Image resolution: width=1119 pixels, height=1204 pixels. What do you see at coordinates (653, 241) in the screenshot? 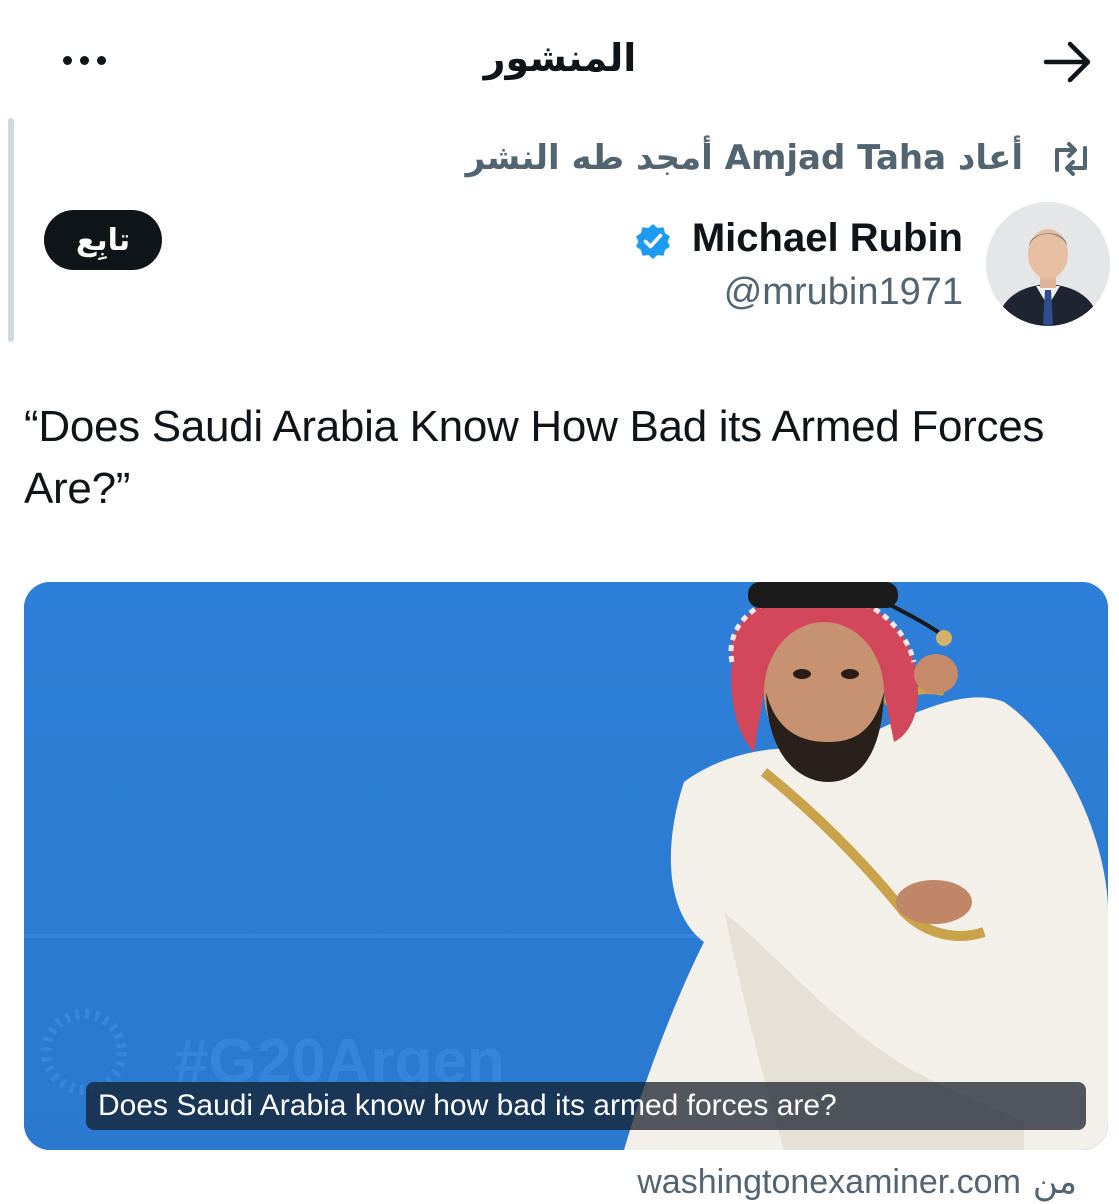
I see `verified-badge-icon` at bounding box center [653, 241].